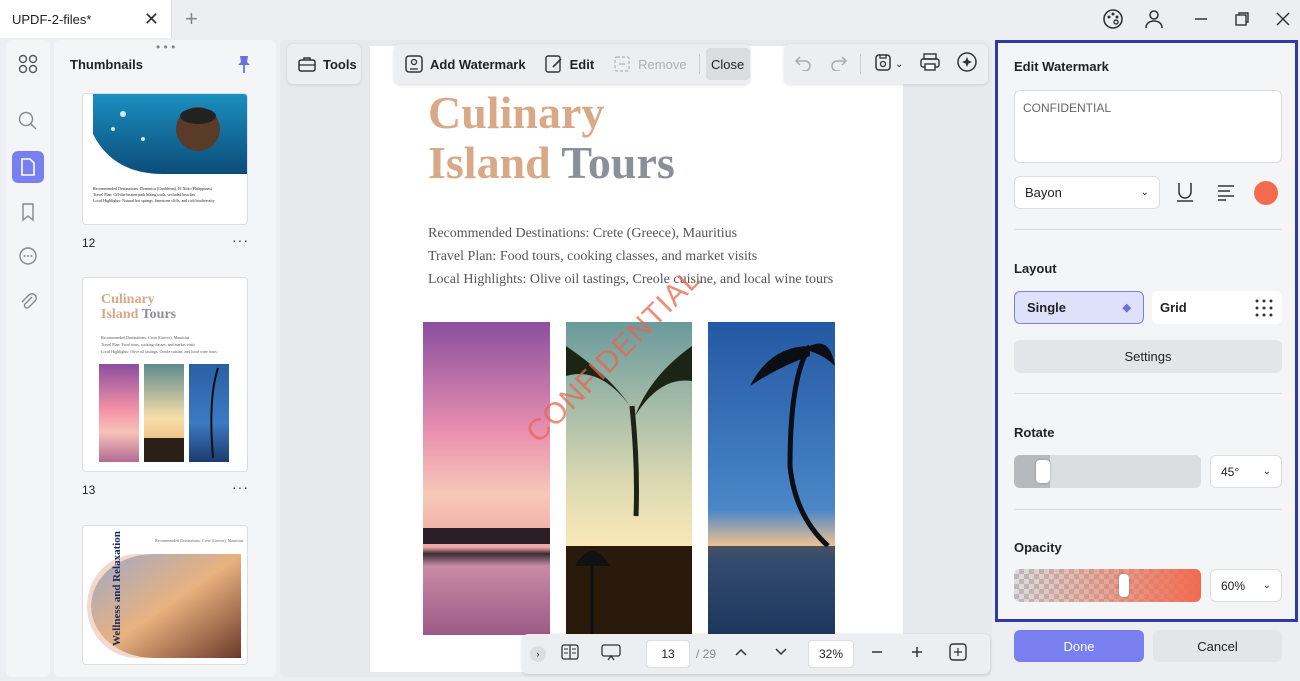 This screenshot has height=681, width=1300. Describe the element at coordinates (1217, 646) in the screenshot. I see `cancel-button: Cancel` at that location.